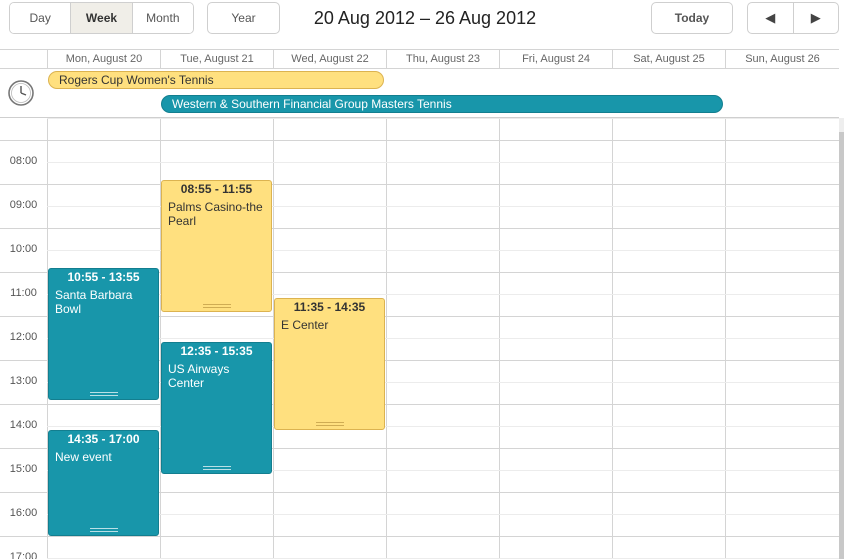  I want to click on event-time: 08:55 - 11:55, so click(216, 189).